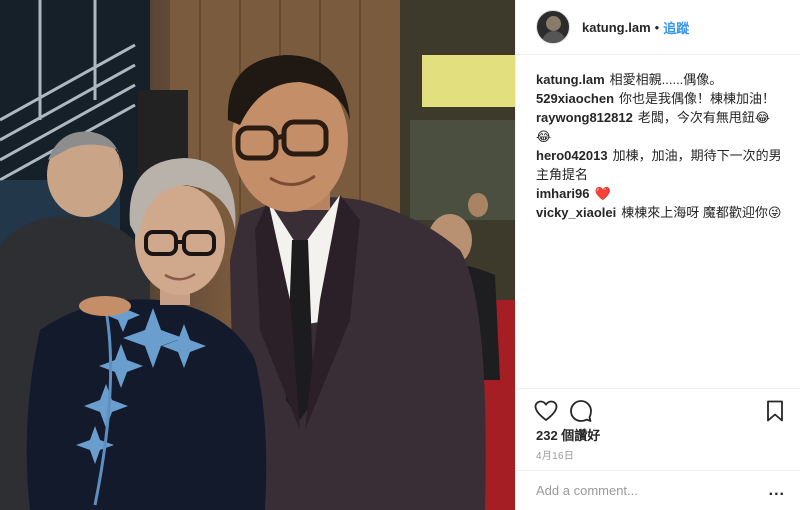 The height and width of the screenshot is (510, 800). Describe the element at coordinates (646, 490) in the screenshot. I see `comment-input` at that location.